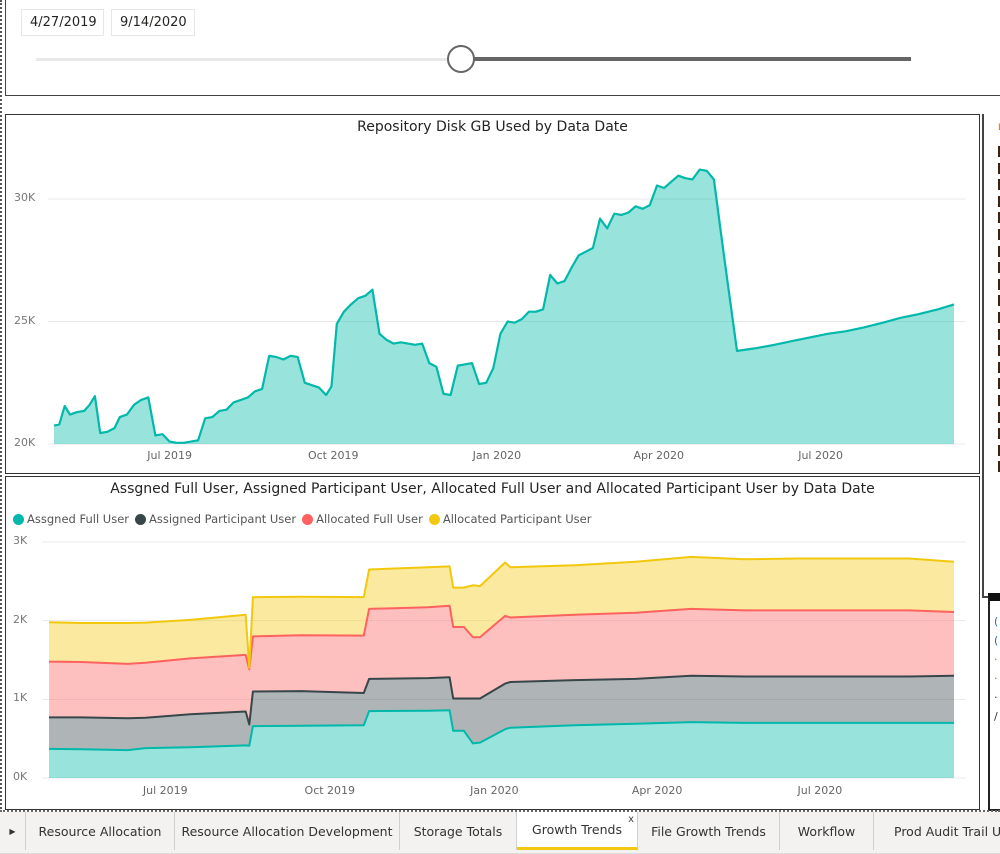 The height and width of the screenshot is (854, 1000). I want to click on play-right-icon: ▶, so click(13, 831).